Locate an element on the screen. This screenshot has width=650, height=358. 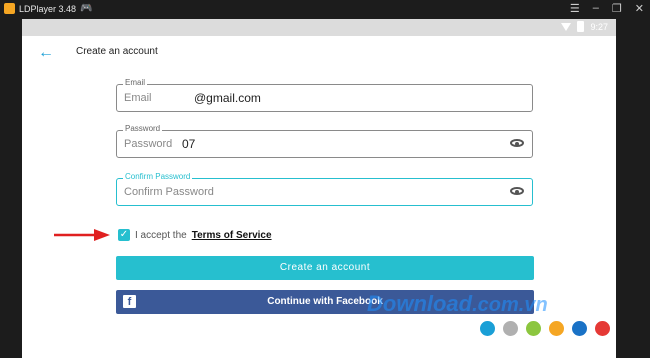
android-status-bar: 9:27 is located at coordinates (319, 27).